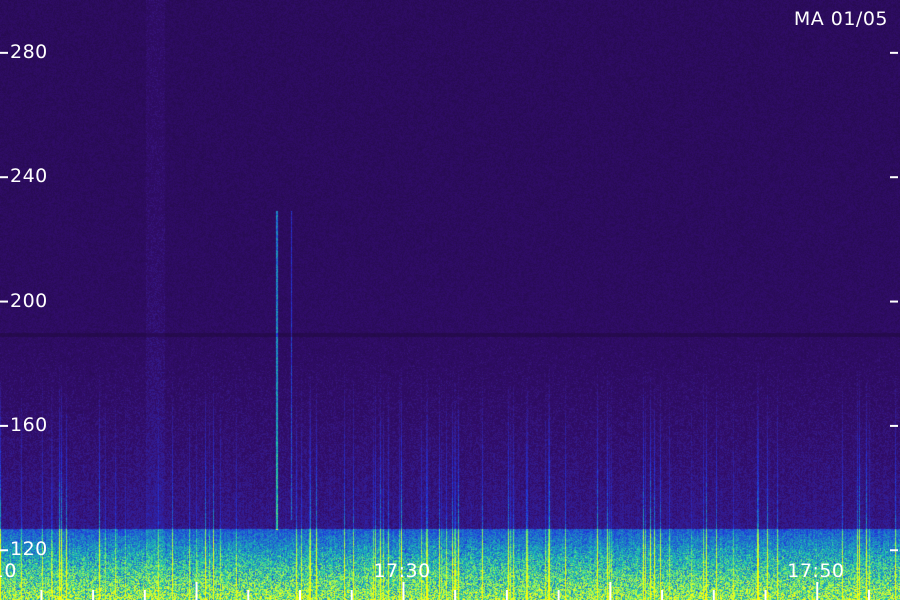 The width and height of the screenshot is (900, 600). What do you see at coordinates (816, 571) in the screenshot?
I see `x-tick-label: 17:50` at bounding box center [816, 571].